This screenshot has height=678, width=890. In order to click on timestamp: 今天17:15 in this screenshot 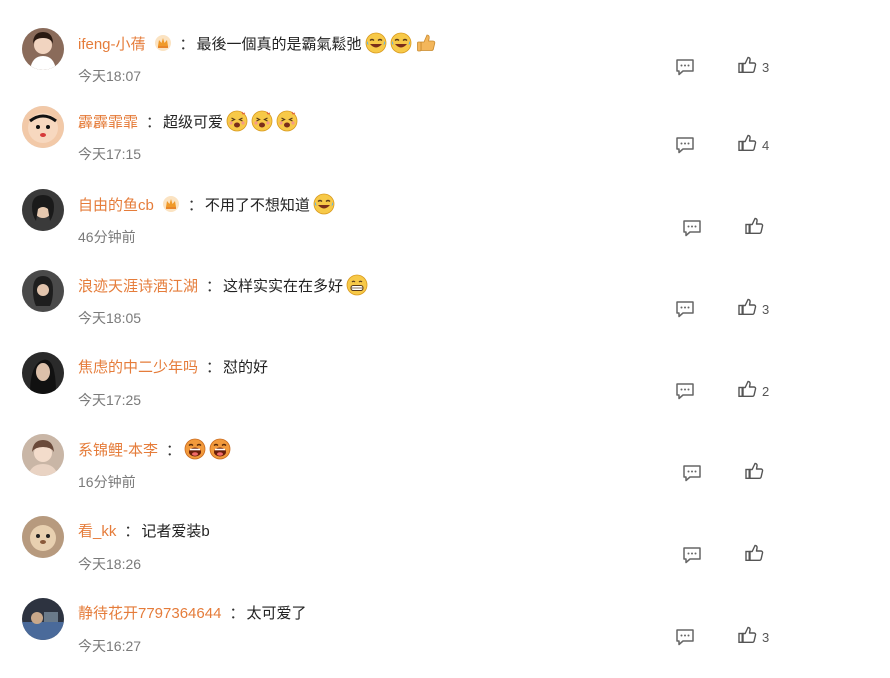, I will do `click(110, 154)`.